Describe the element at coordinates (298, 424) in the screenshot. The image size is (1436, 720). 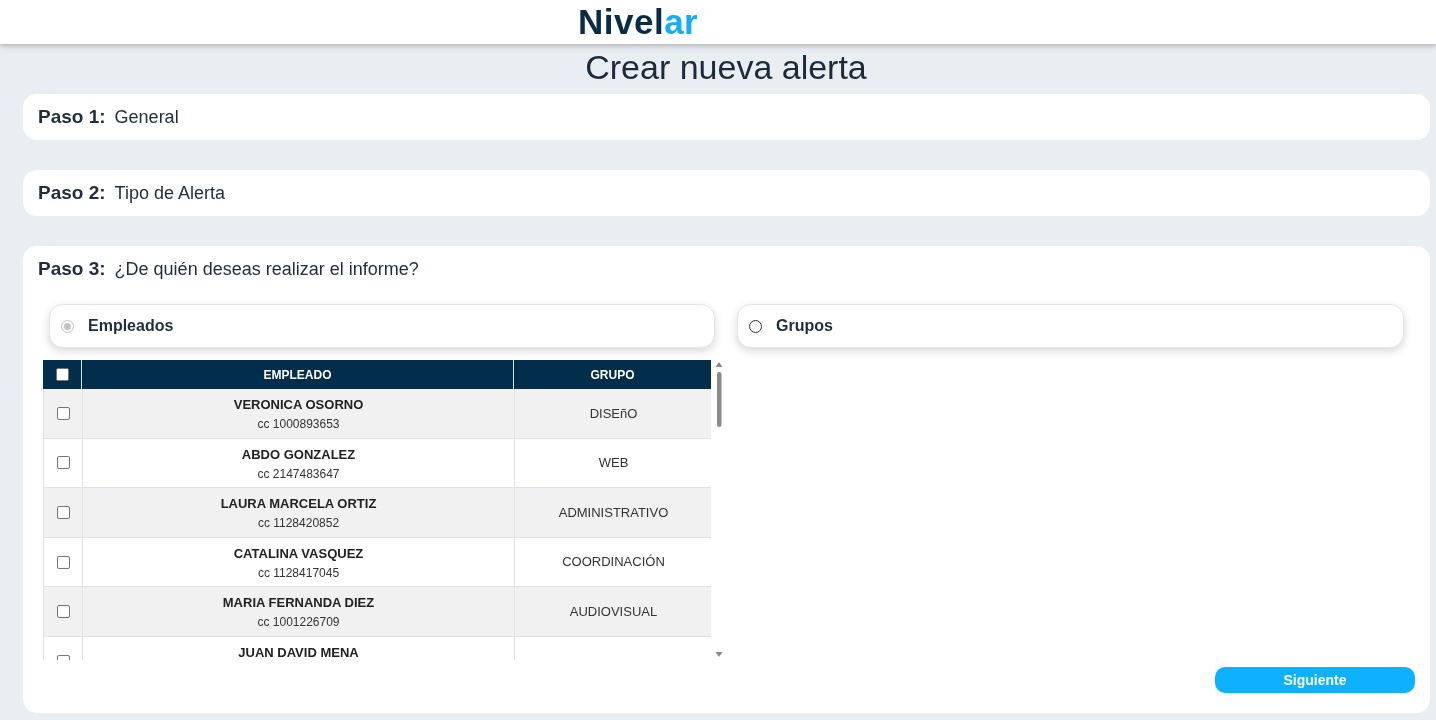
I see `employee-document: cc 1000893653` at that location.